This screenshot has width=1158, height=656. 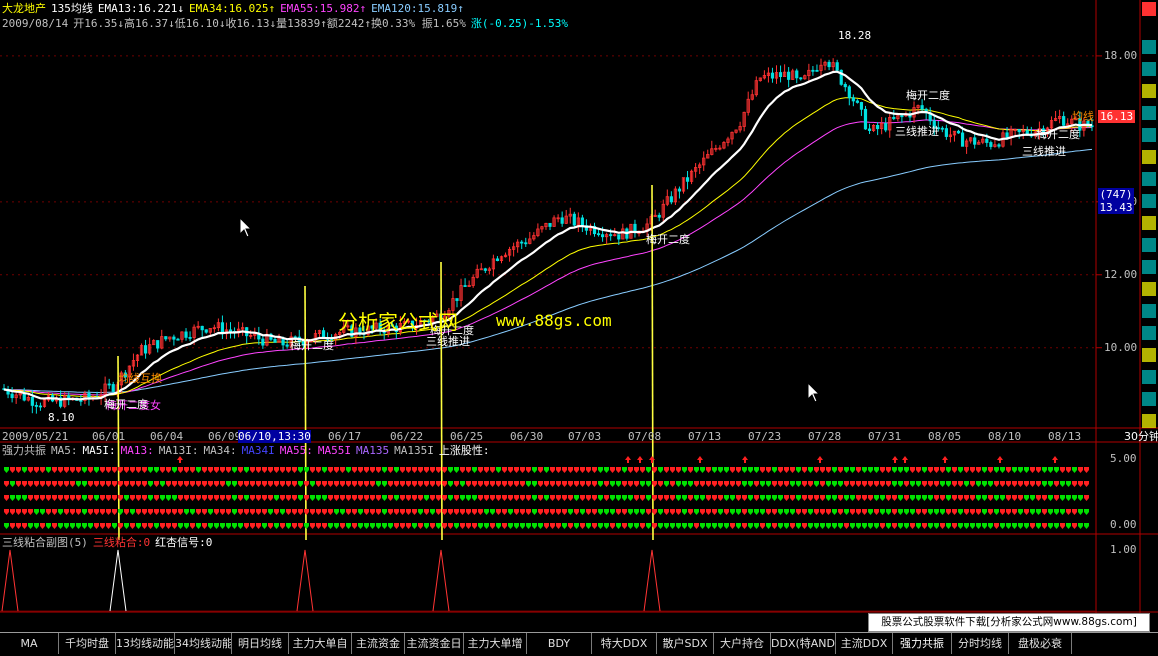 What do you see at coordinates (64, 450) in the screenshot?
I see `legend-item: MA5:` at bounding box center [64, 450].